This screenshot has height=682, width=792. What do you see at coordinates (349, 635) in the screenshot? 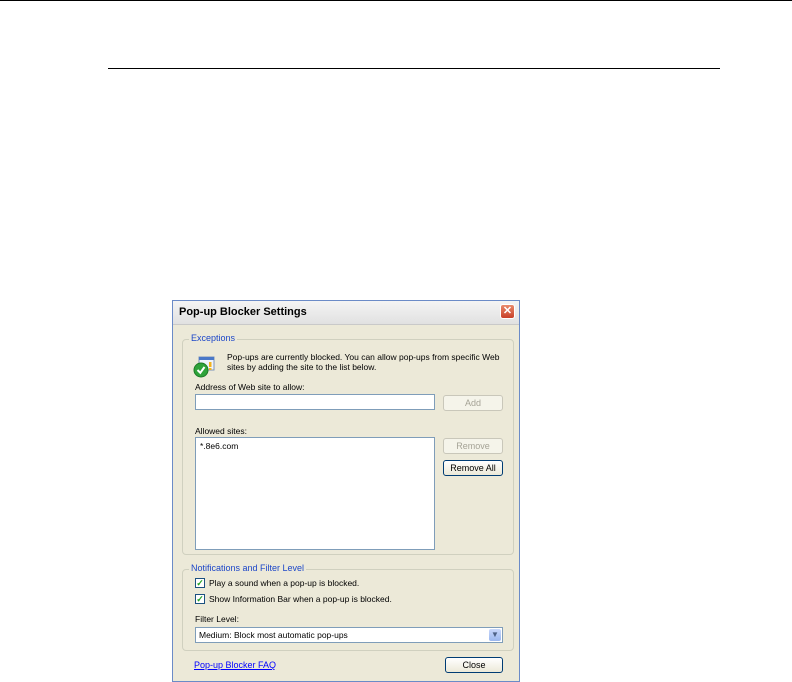
I see `filter-level-select: Medium: Block most automatic pop-ups ▼` at bounding box center [349, 635].